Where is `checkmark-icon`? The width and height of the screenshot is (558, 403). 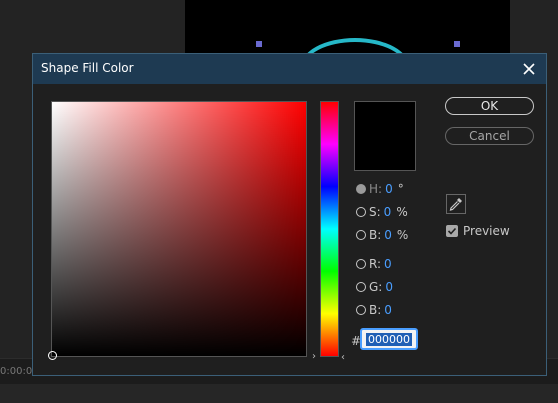 checkmark-icon is located at coordinates (452, 231).